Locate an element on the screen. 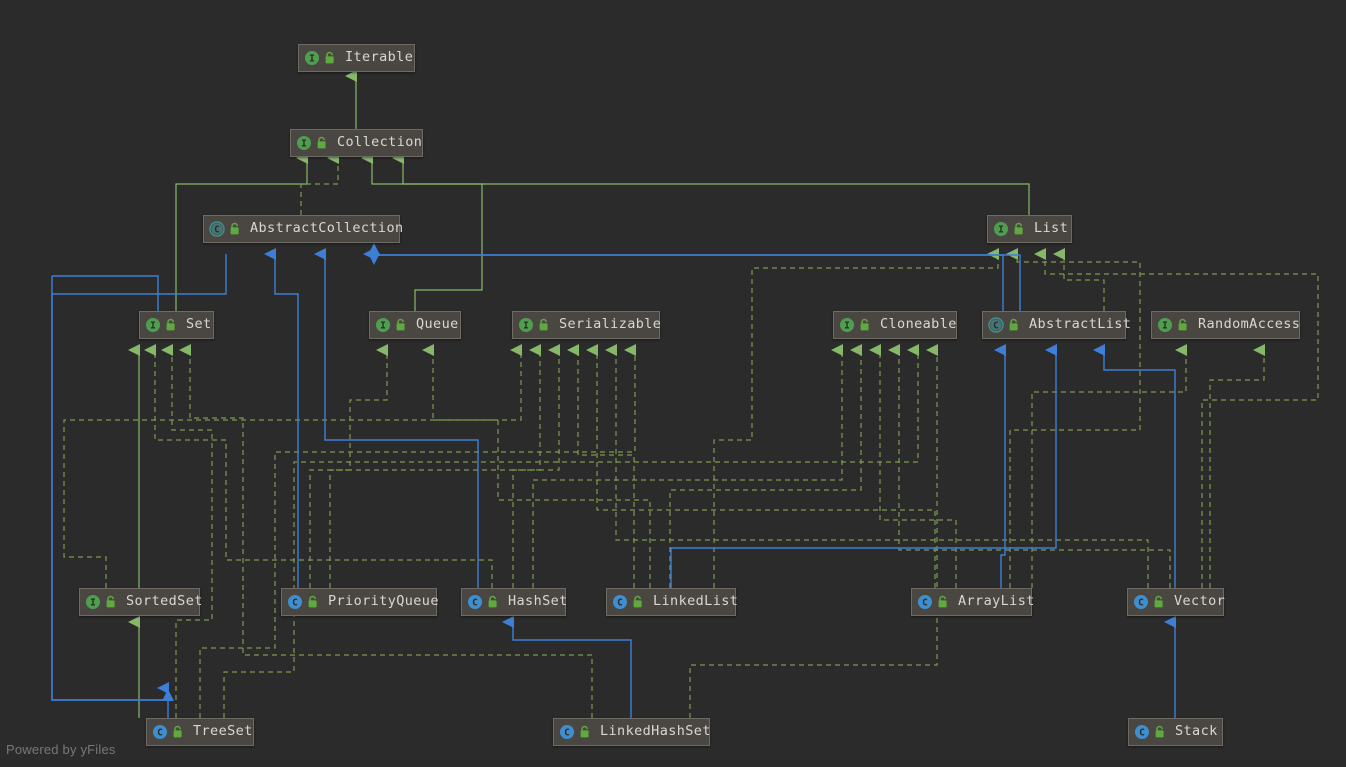 The width and height of the screenshot is (1346, 767). uml-node-label: HashSet is located at coordinates (538, 601).